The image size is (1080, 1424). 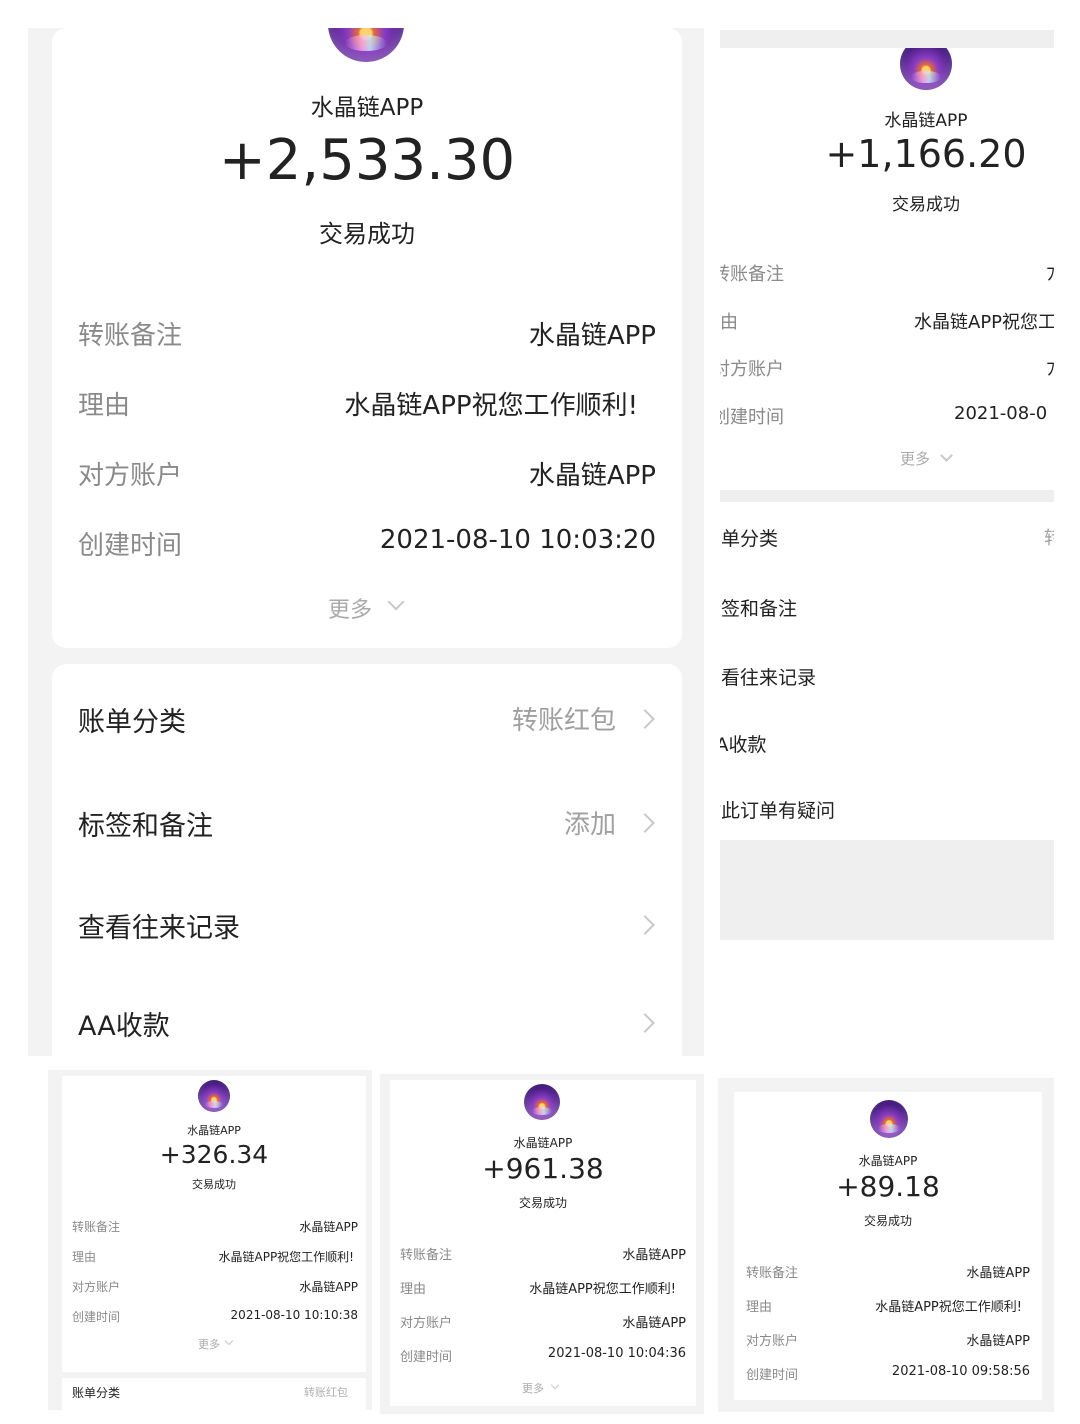 I want to click on menu-value: 转账红包, so click(x=563, y=721).